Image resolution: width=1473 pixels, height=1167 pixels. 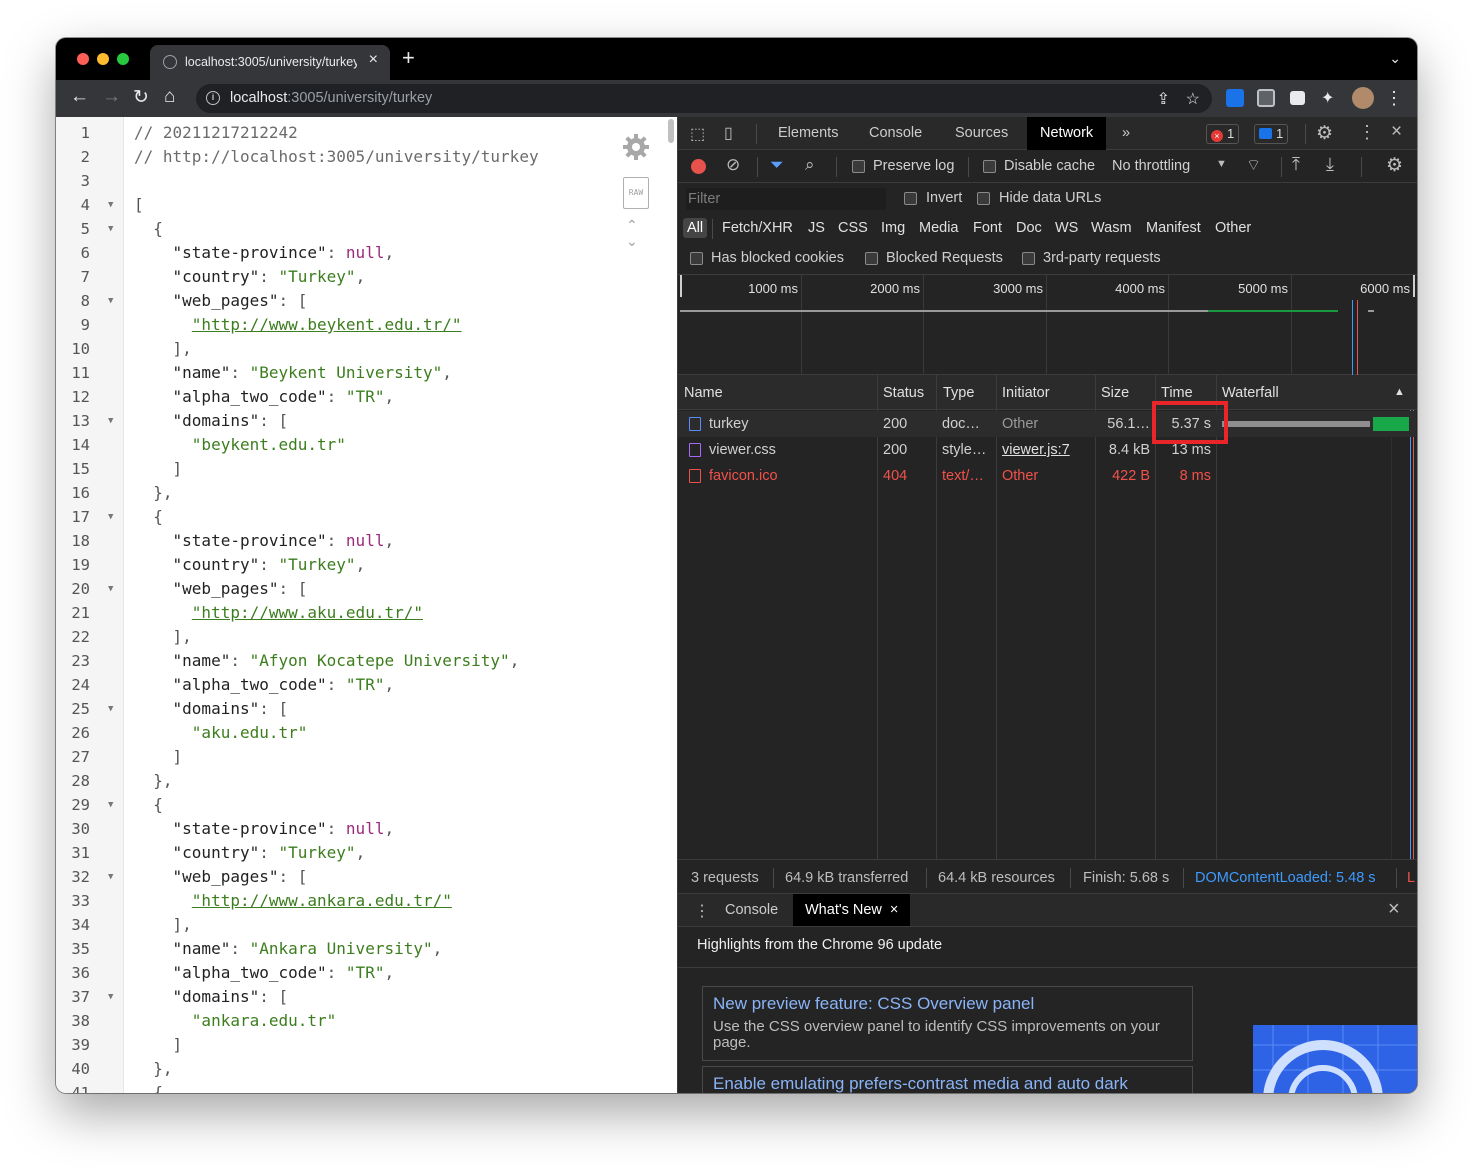 What do you see at coordinates (1250, 393) in the screenshot?
I see `col-waterfall: Waterfall` at bounding box center [1250, 393].